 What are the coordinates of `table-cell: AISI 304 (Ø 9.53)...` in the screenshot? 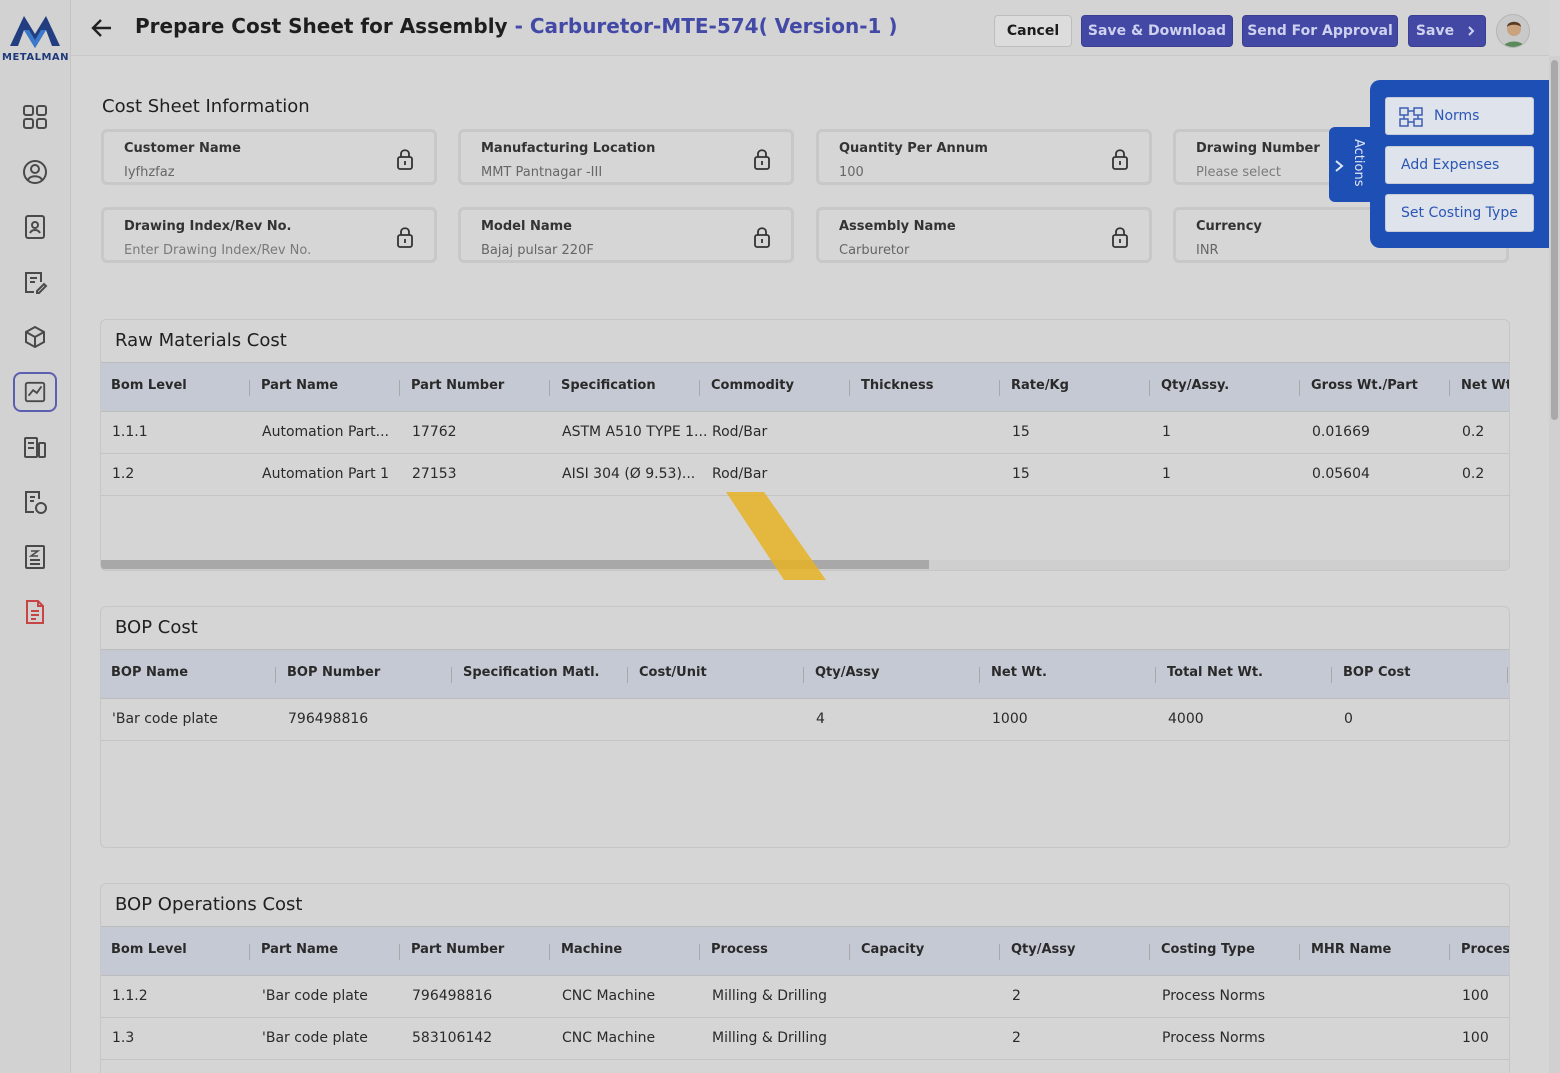 It's located at (629, 474).